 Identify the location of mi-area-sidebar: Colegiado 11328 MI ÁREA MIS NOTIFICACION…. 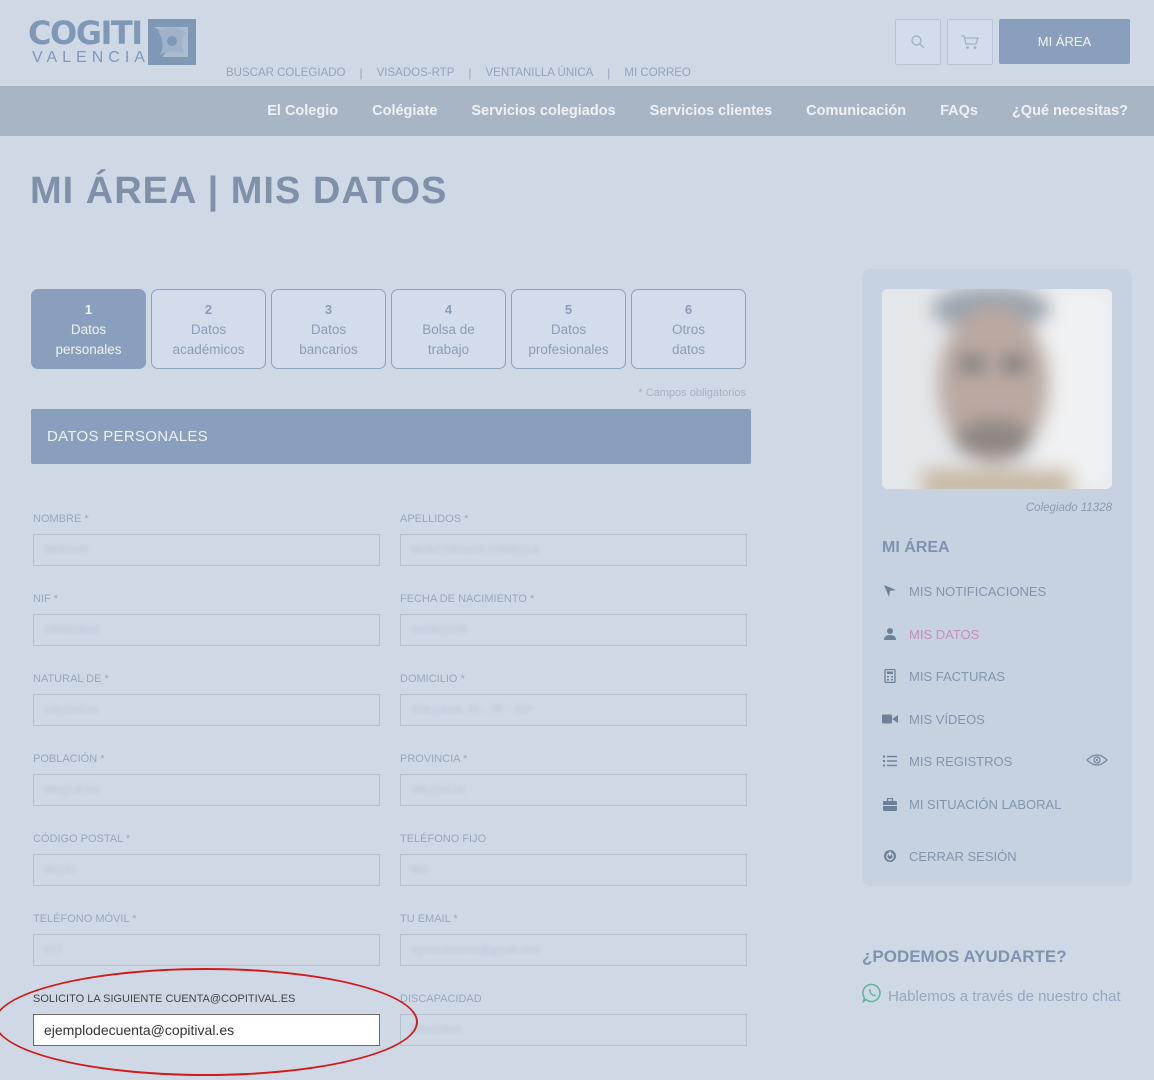
(997, 577).